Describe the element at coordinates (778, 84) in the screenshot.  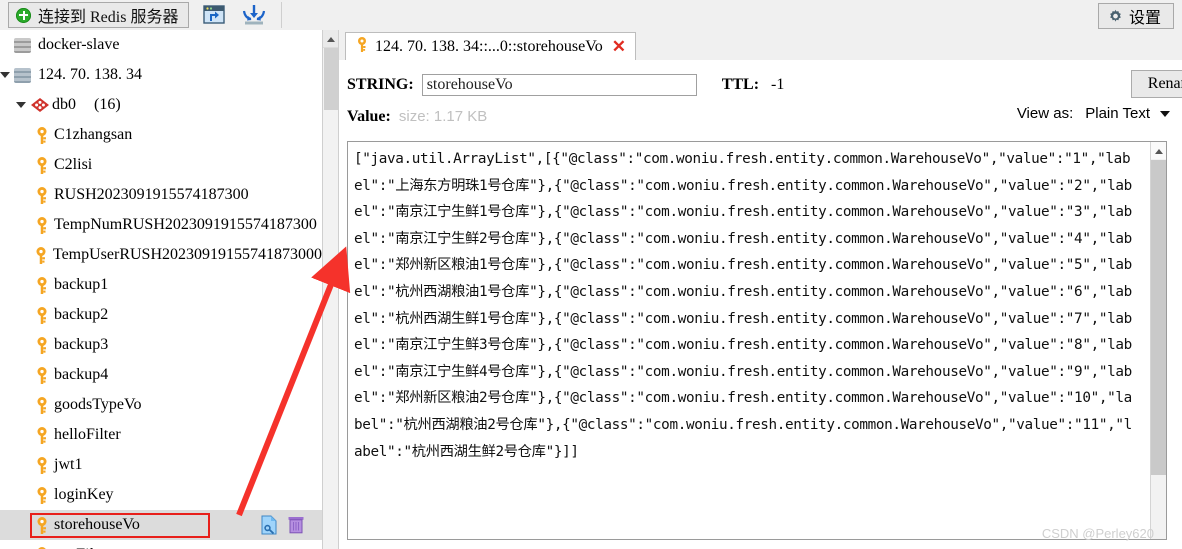
I see `ttl-value: -1` at that location.